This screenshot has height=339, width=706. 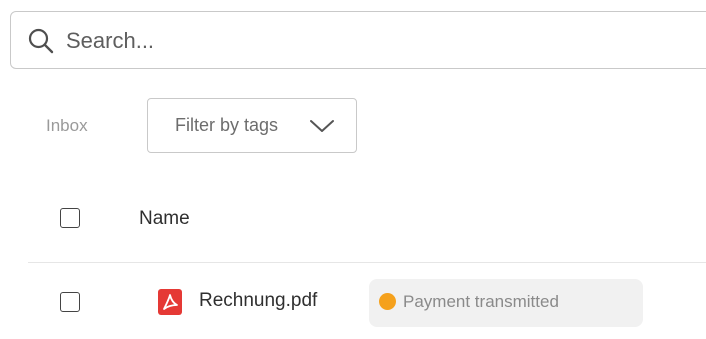 I want to click on search-icon, so click(x=41, y=41).